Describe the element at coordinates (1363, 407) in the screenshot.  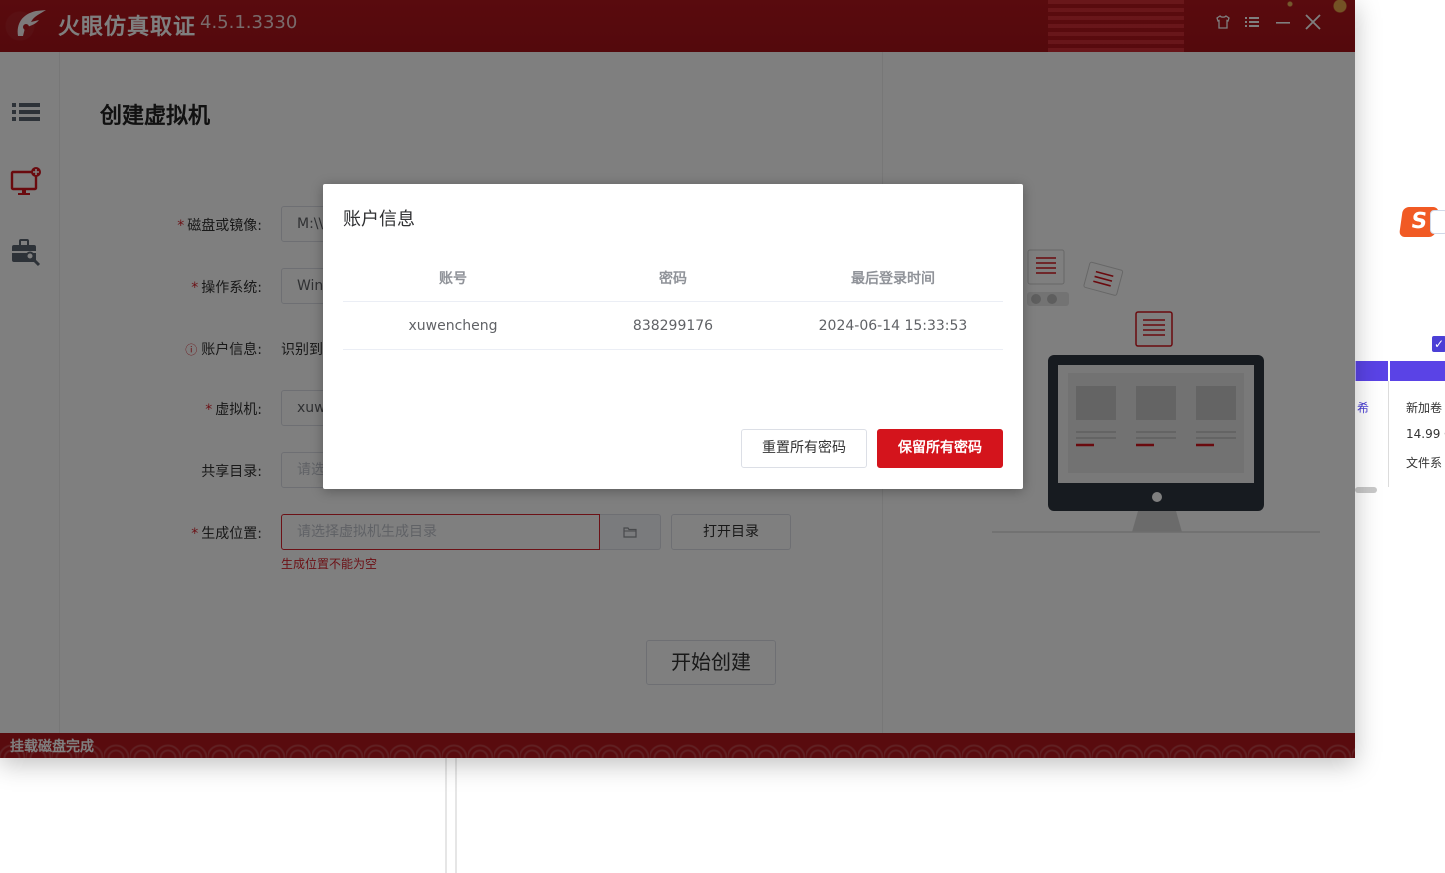
I see `background-link: 希` at that location.